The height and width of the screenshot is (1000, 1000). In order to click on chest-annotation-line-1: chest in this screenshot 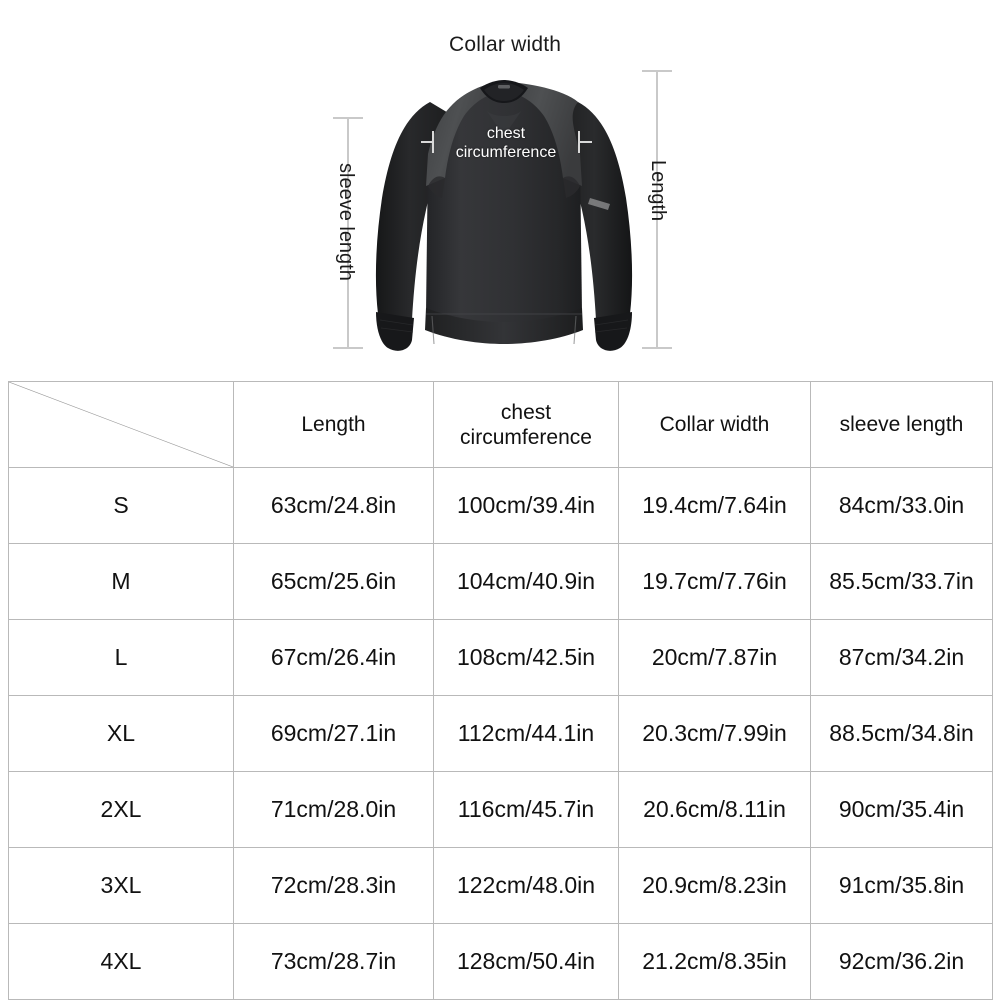, I will do `click(506, 133)`.